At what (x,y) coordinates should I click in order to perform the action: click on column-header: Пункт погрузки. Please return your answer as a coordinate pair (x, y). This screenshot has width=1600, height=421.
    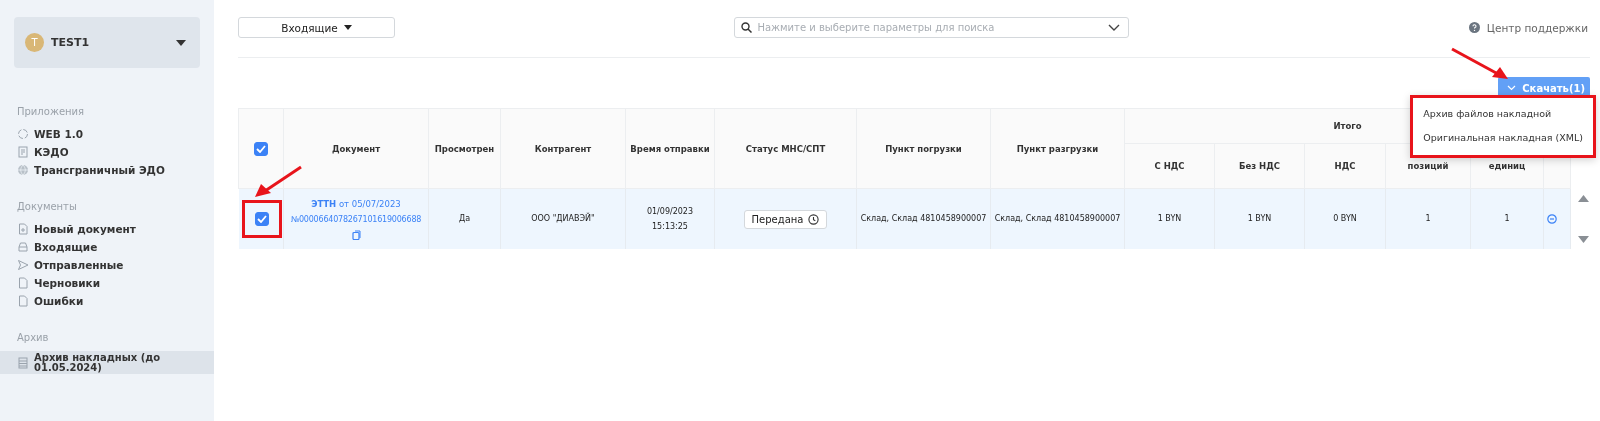
    Looking at the image, I should click on (923, 148).